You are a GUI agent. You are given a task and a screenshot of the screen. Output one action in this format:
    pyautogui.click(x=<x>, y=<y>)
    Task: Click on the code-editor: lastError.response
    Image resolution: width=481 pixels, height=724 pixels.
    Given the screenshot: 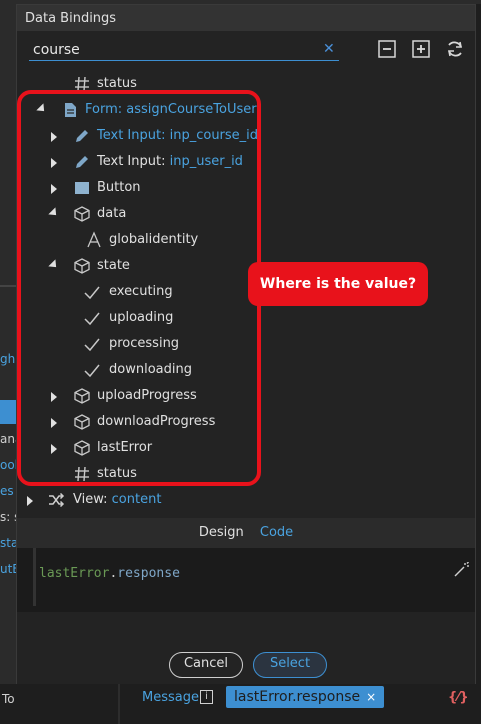 What is the action you would take?
    pyautogui.click(x=246, y=580)
    